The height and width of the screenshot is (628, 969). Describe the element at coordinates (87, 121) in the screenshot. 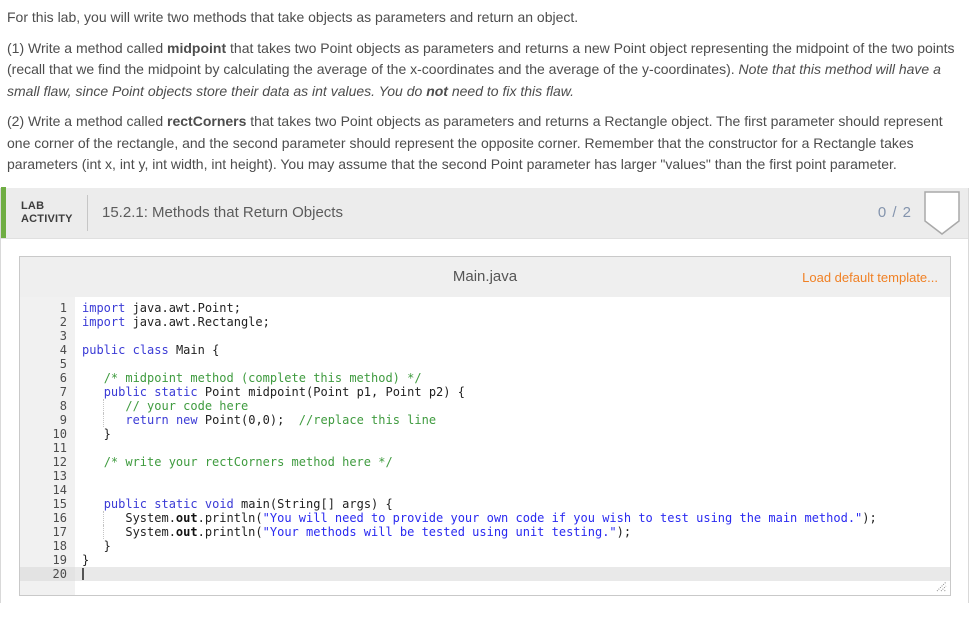

I see `text-run: (2) Write a method called` at that location.